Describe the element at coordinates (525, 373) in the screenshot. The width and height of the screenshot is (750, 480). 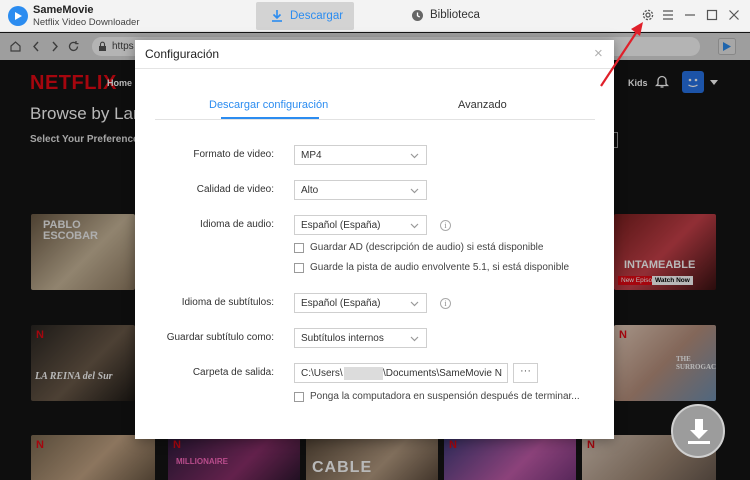
I see `browse-folder-button: ···` at that location.